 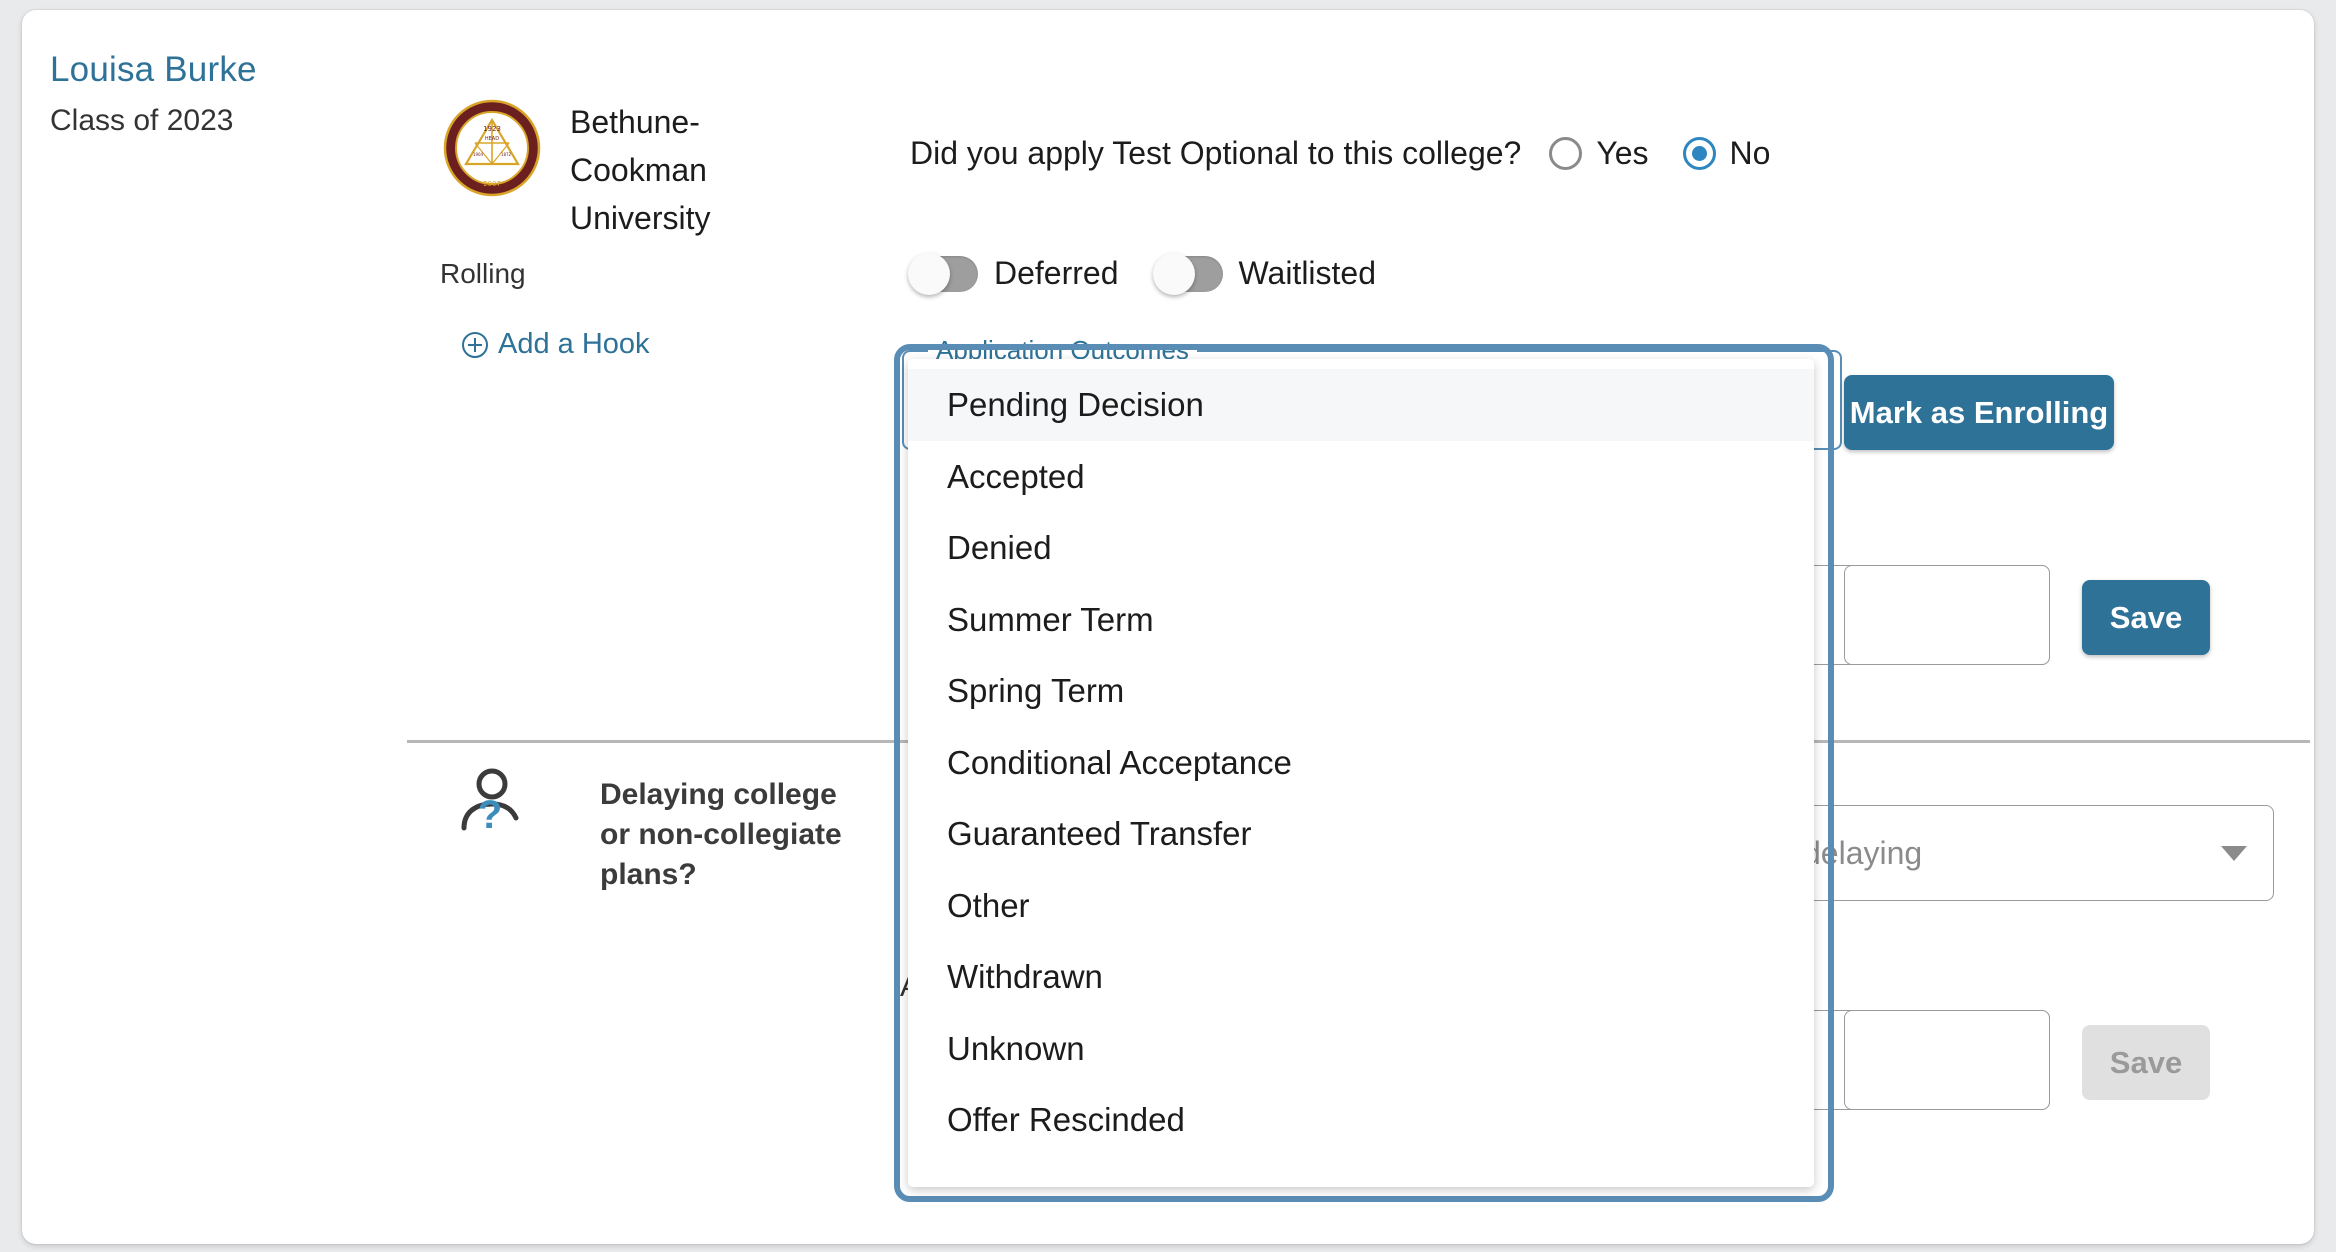 I want to click on delaying-plans-select: delaying, so click(x=2024, y=853).